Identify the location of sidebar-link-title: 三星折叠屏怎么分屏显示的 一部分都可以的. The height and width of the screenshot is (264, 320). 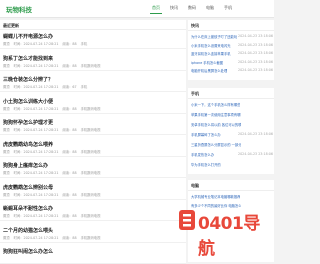
(216, 145).